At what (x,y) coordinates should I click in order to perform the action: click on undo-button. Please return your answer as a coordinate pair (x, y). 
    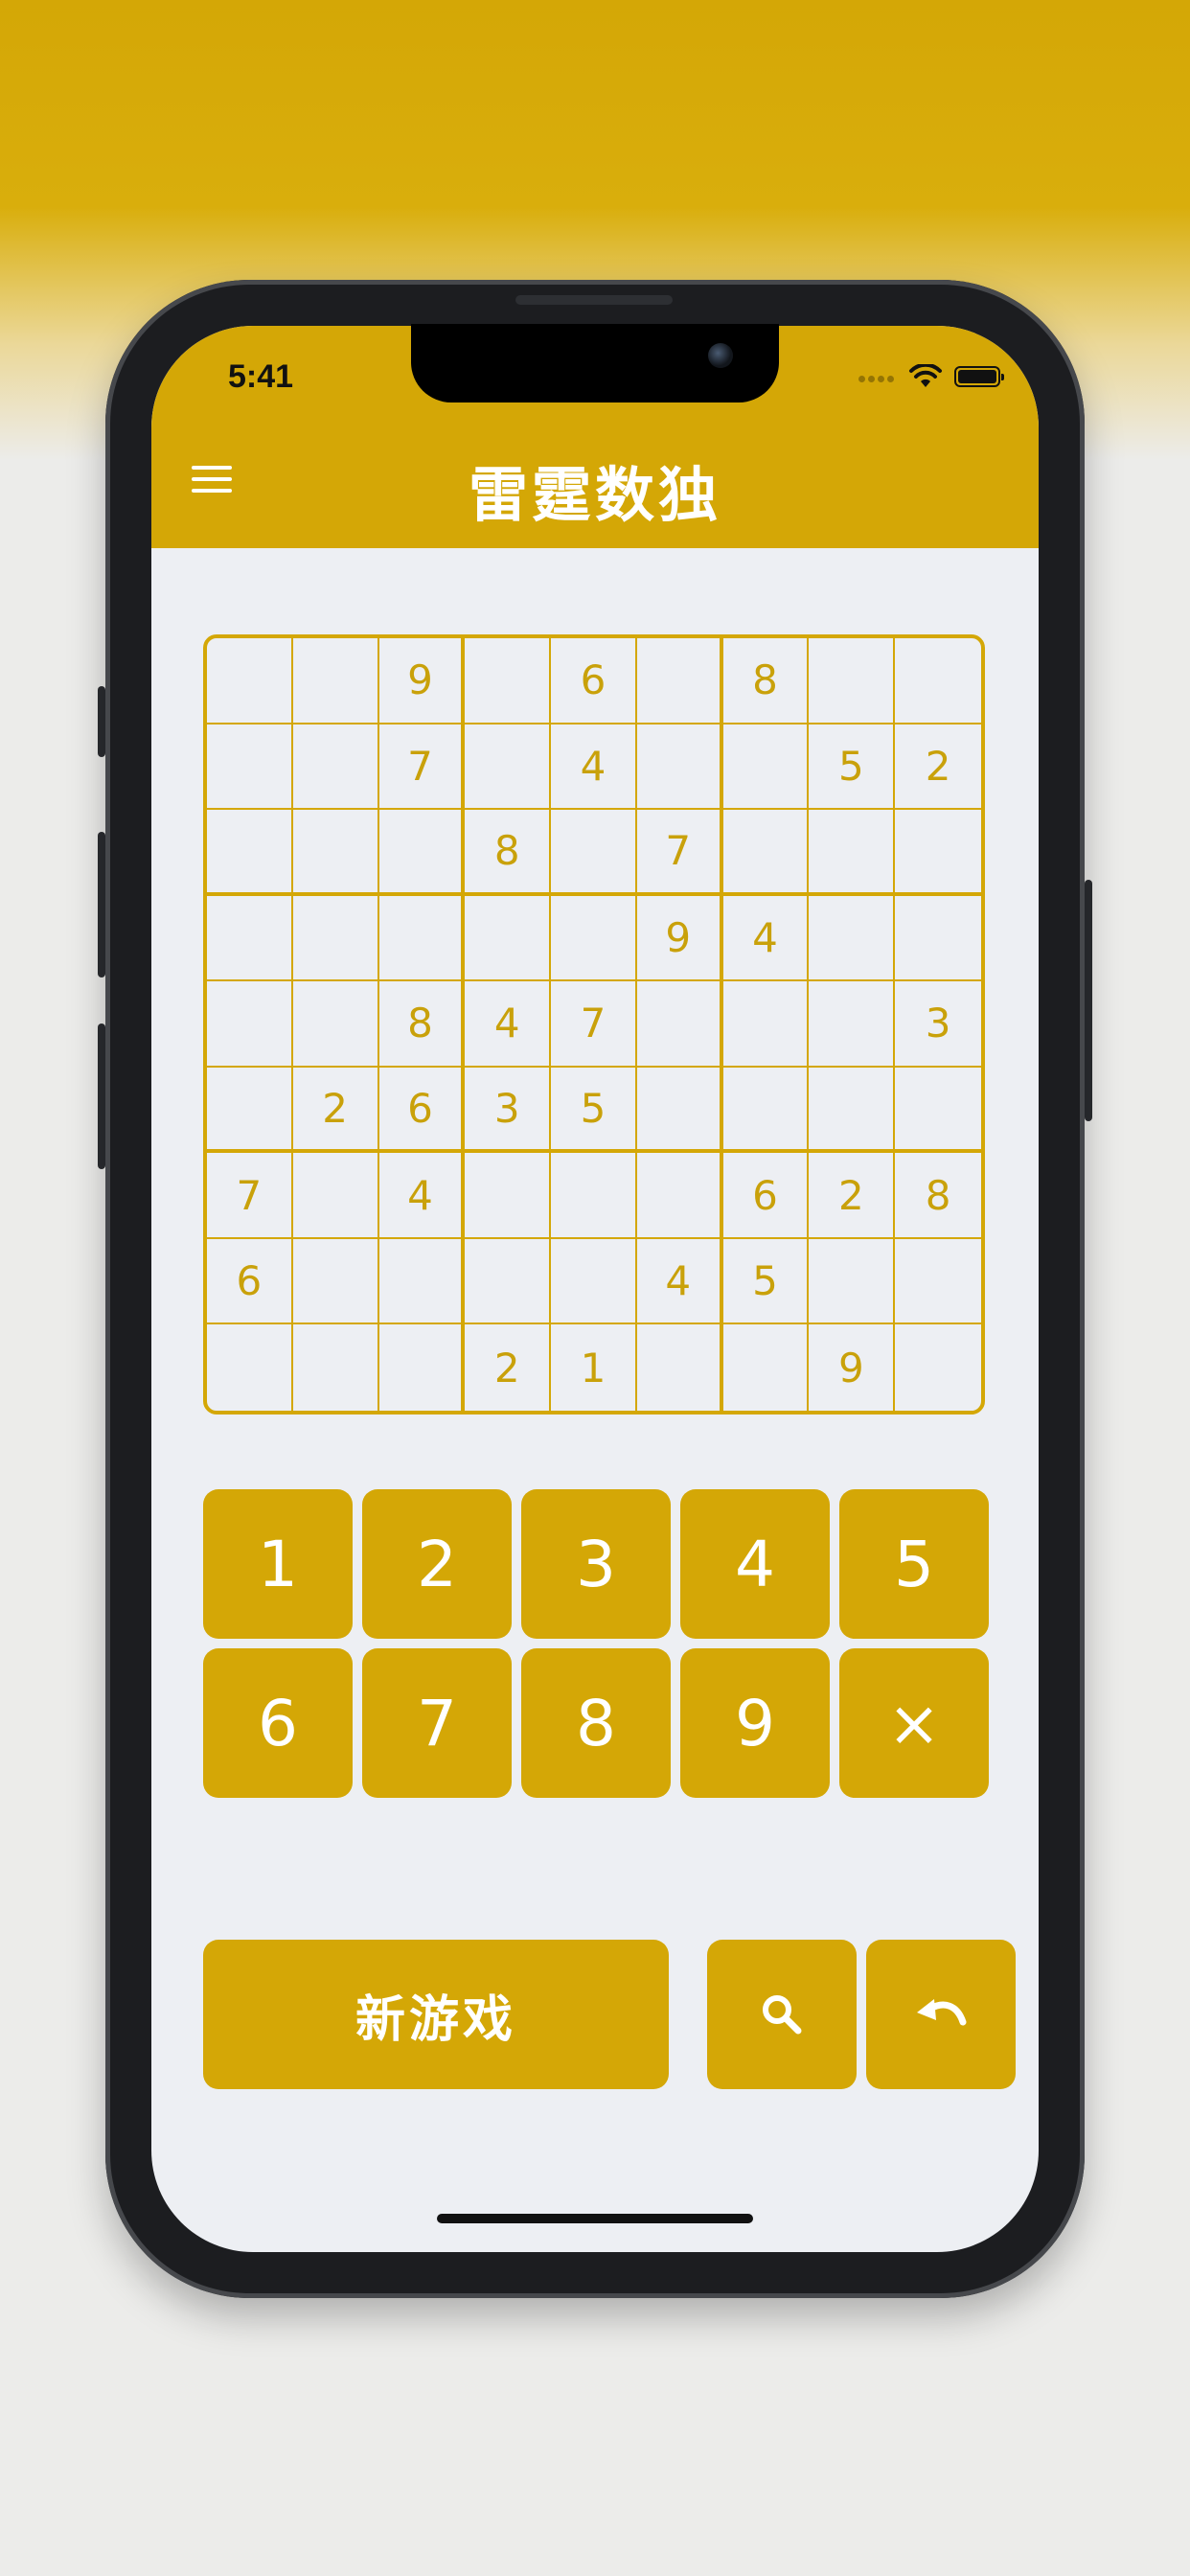
    Looking at the image, I should click on (941, 2014).